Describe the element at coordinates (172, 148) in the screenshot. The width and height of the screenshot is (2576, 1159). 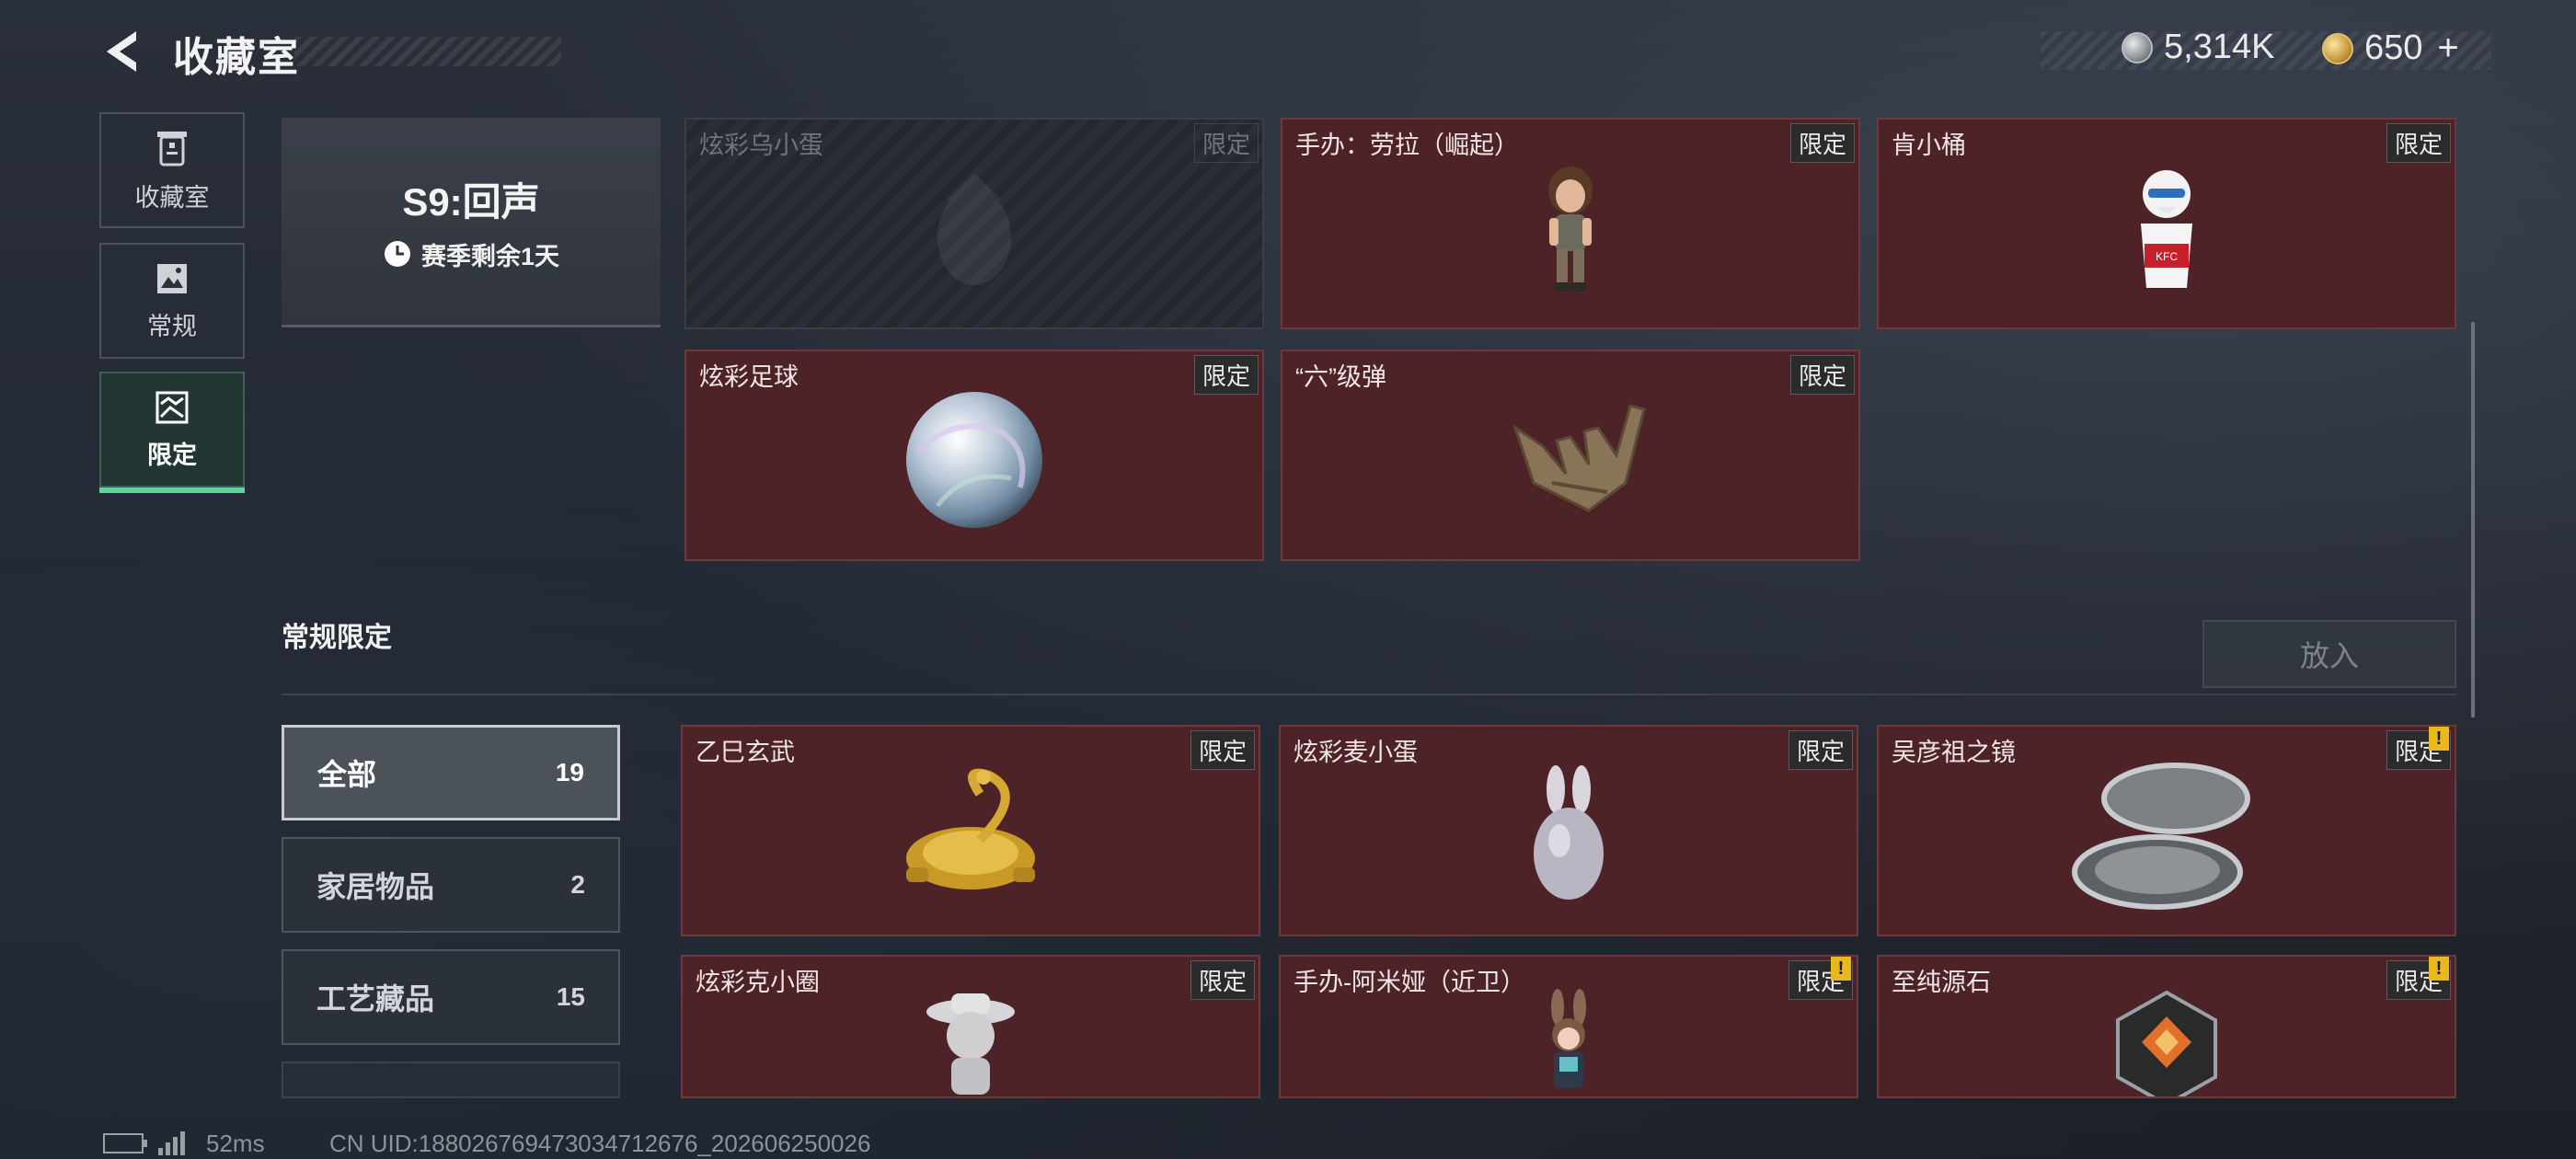
I see `trash-can-icon` at that location.